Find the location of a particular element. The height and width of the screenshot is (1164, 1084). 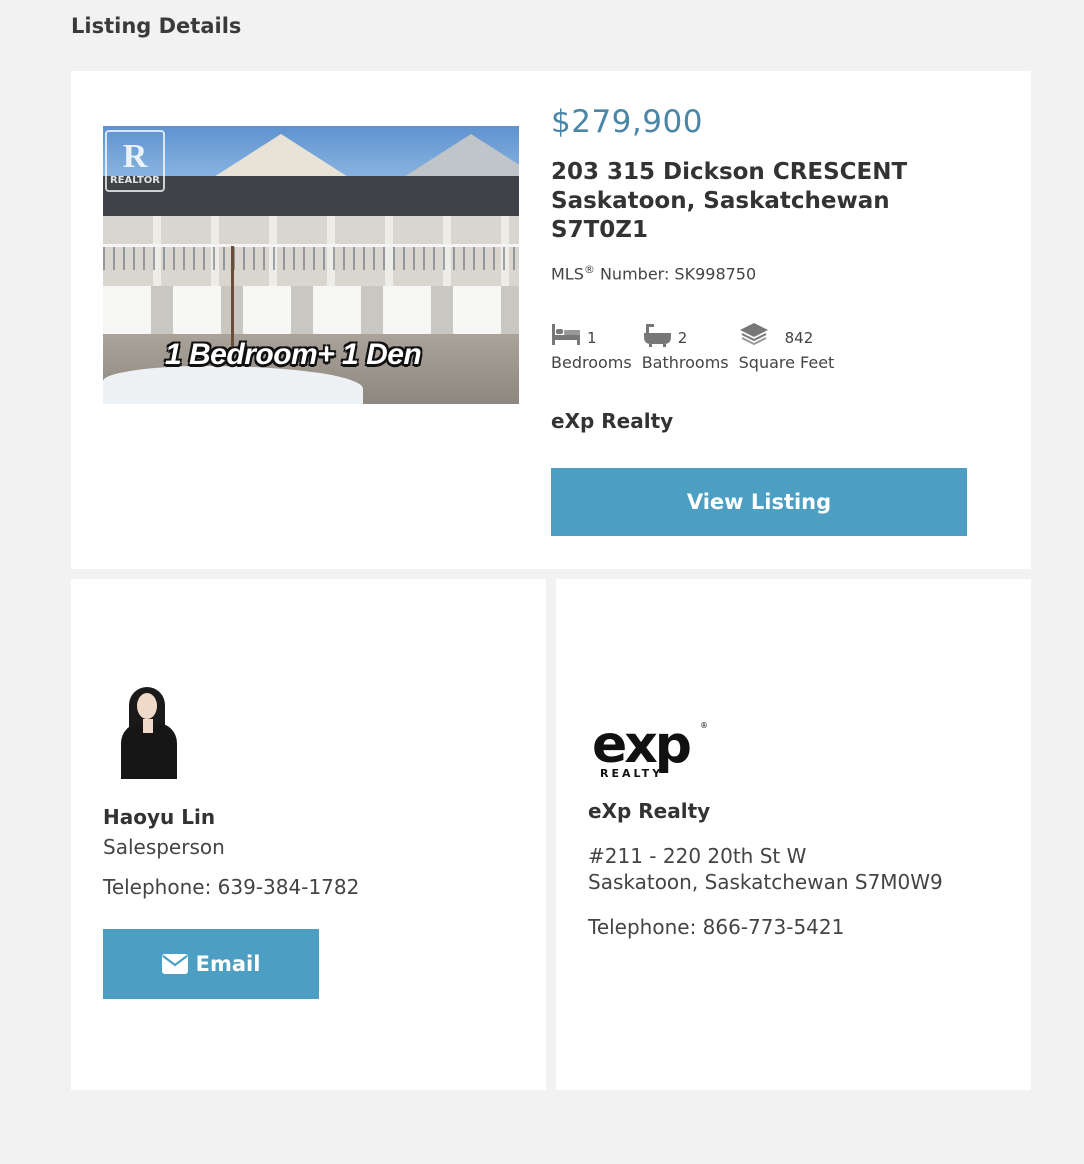

office-telephone: Telephone: 866-773-5421 is located at coordinates (716, 927).